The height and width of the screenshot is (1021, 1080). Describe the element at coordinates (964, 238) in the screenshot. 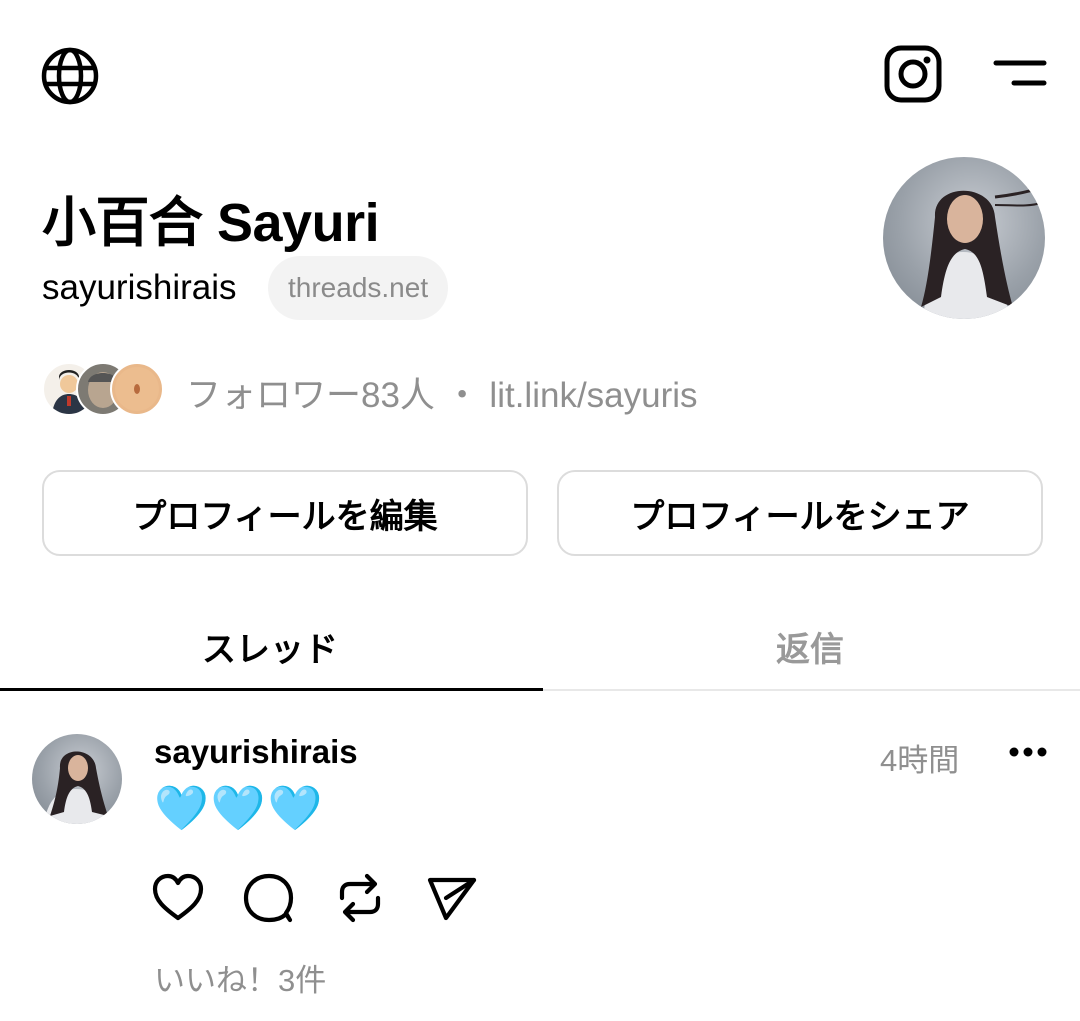

I see `profile-avatar` at that location.